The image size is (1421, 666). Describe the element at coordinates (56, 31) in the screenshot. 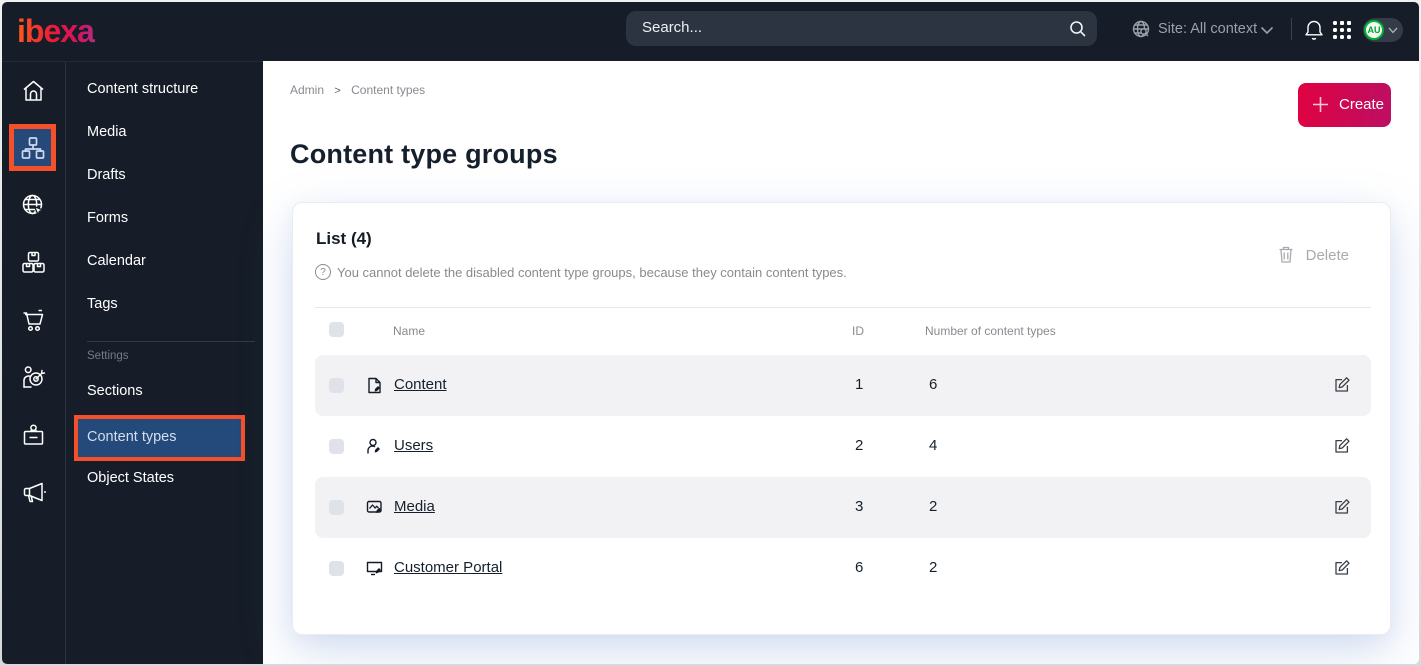

I see `svg-text: ibexa` at that location.